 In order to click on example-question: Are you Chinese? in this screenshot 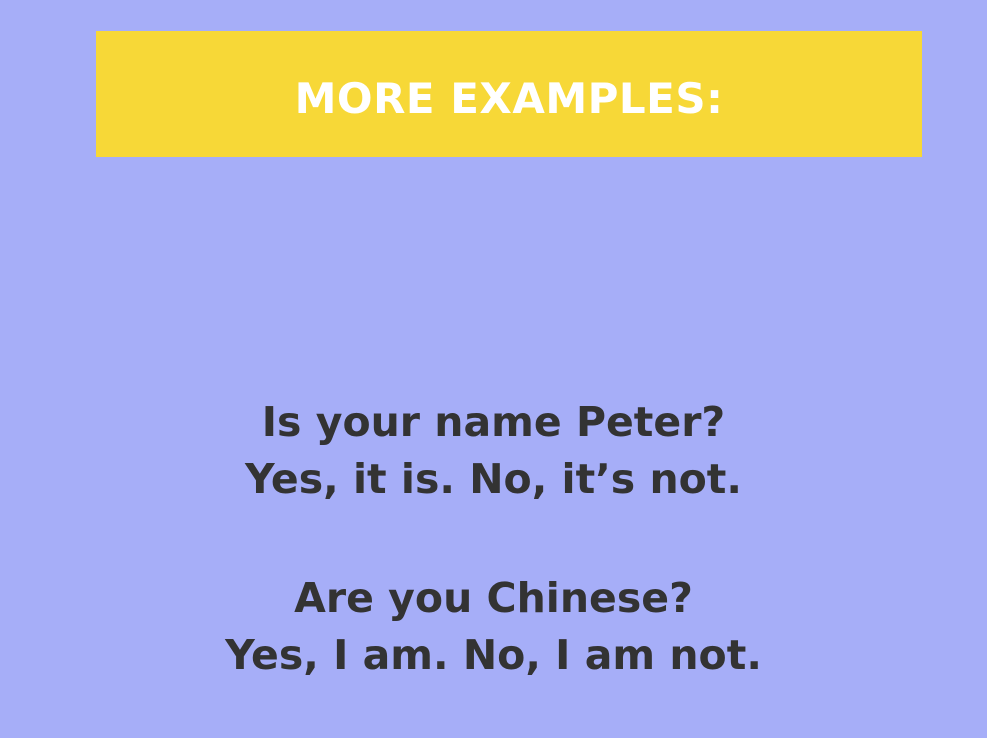, I will do `click(493, 598)`.